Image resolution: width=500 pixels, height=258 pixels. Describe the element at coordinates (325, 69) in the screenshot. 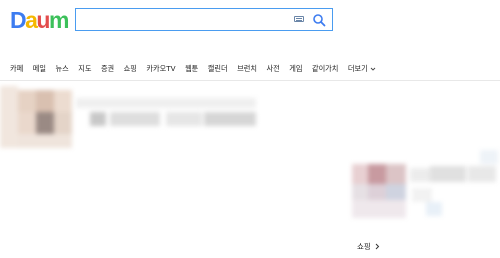

I see `nav-item-together: 같이가치` at that location.